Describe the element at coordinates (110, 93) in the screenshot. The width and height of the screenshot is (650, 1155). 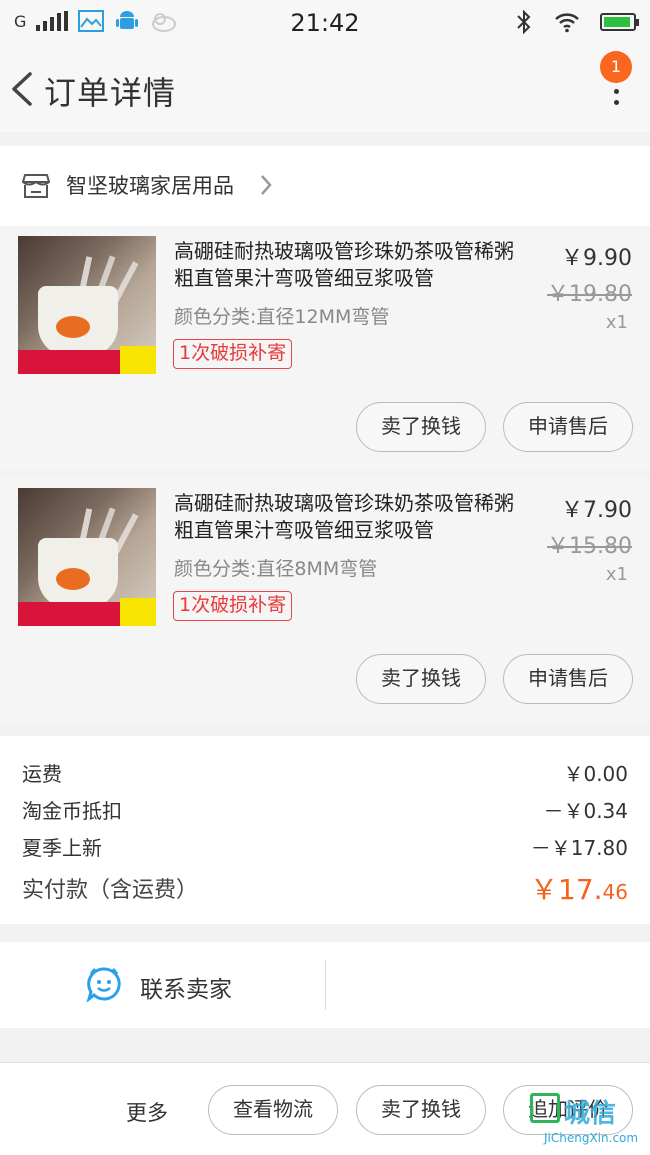
I see `page-title: 订单详情` at that location.